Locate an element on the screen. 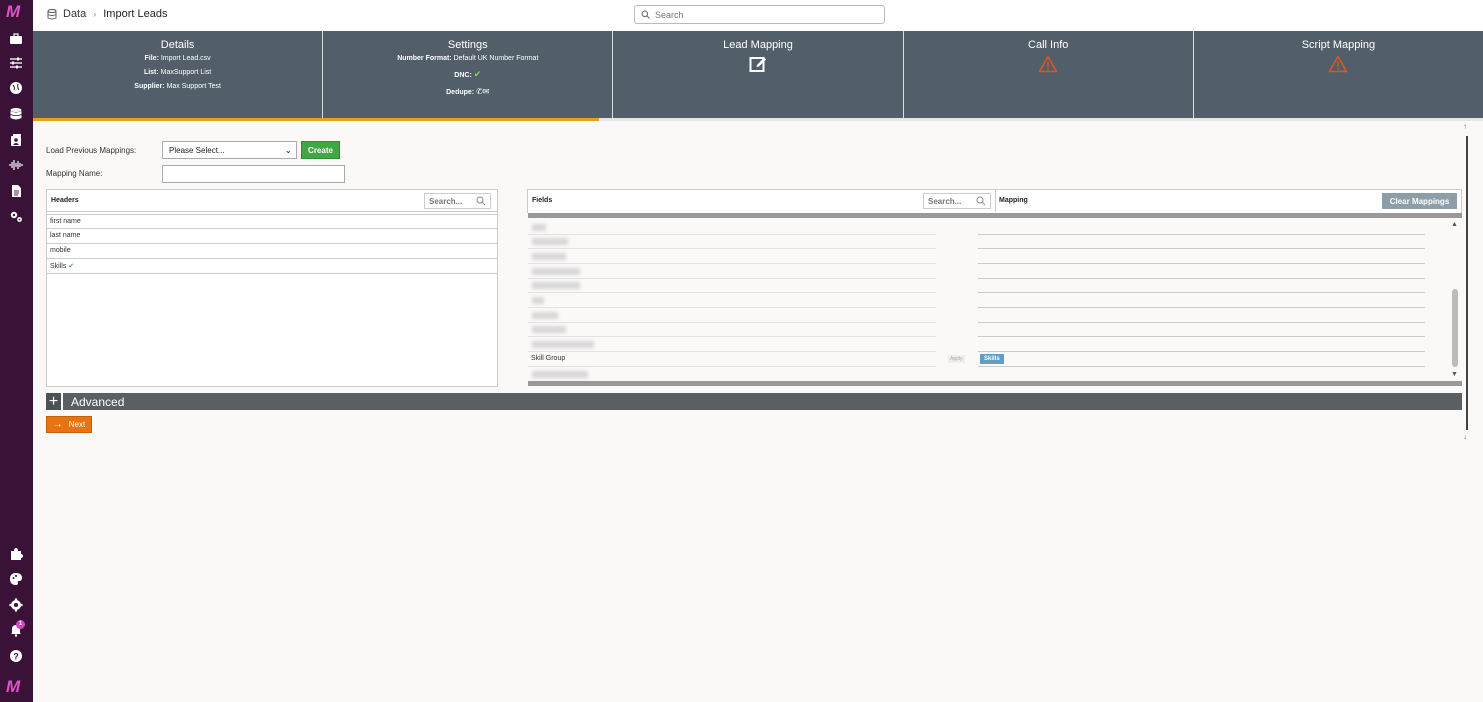  step-title: Settings is located at coordinates (467, 45).